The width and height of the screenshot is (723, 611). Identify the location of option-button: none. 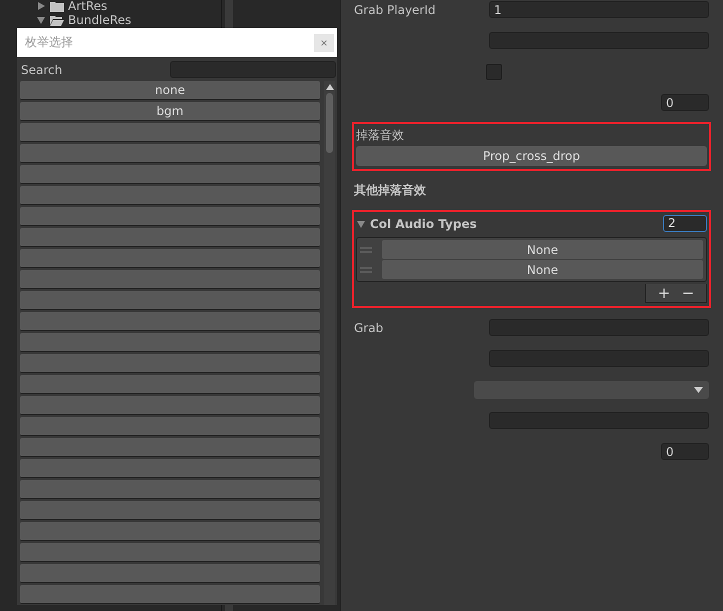
(170, 90).